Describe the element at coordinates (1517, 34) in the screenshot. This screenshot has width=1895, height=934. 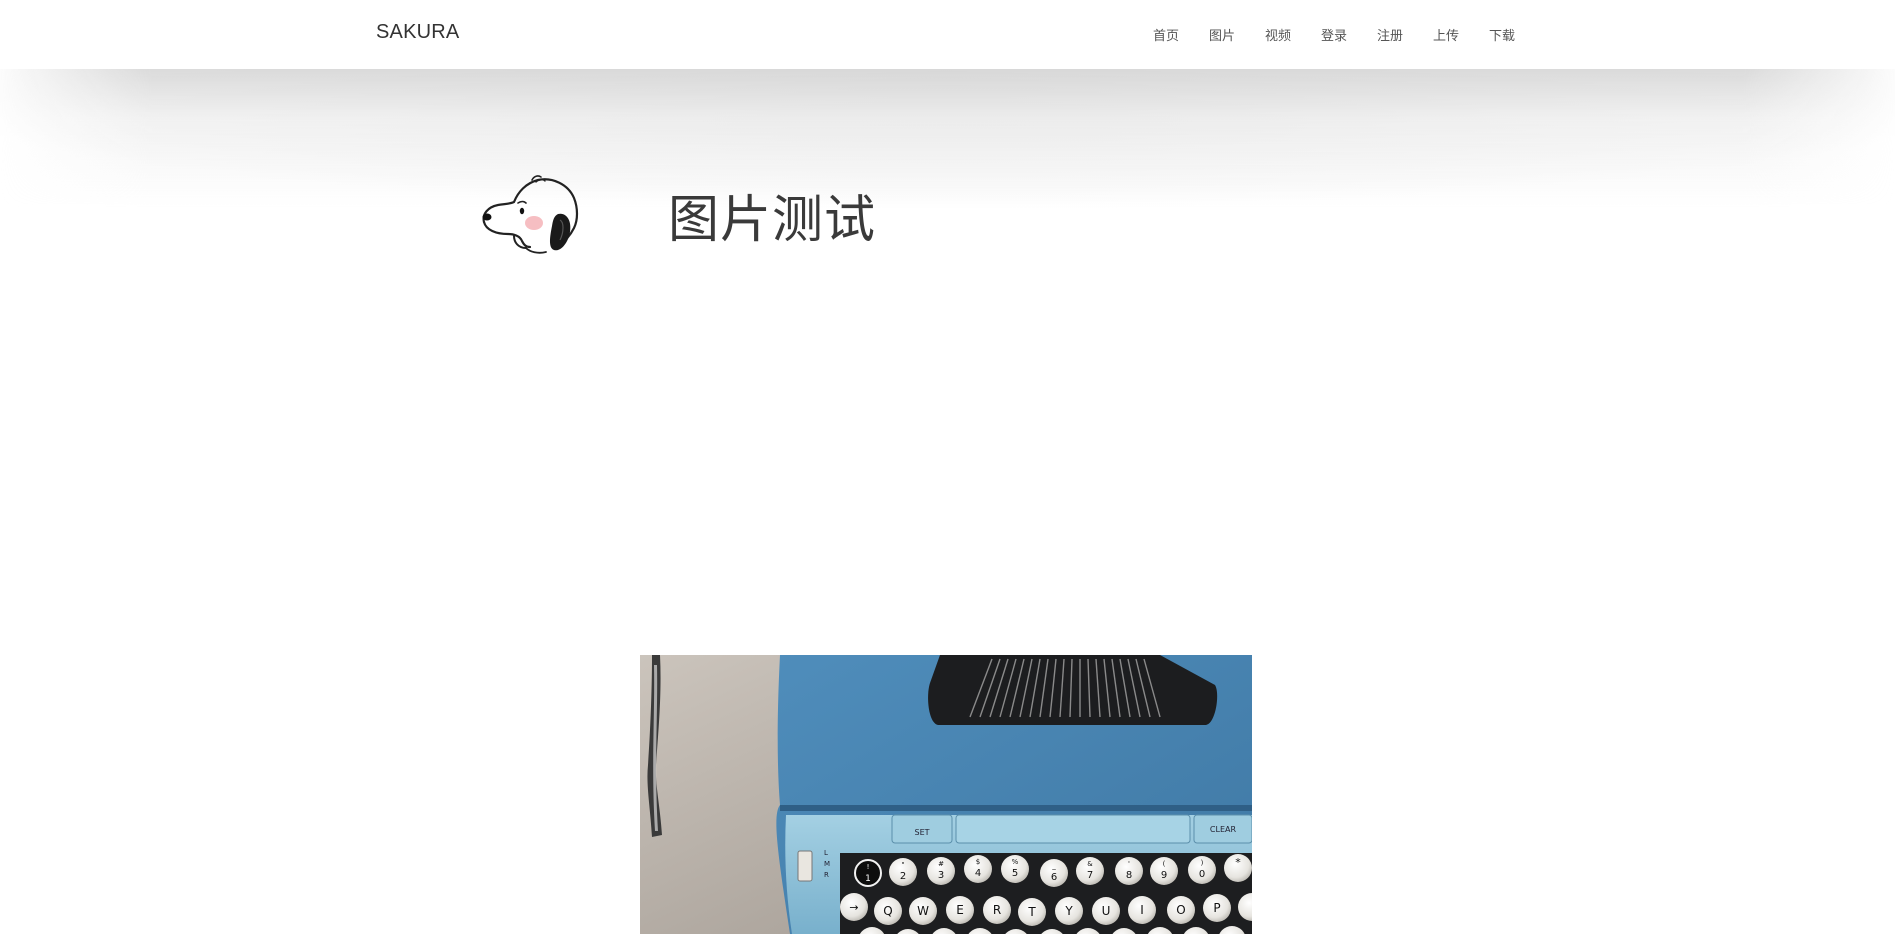
I see `nav-item-download: 下载` at that location.